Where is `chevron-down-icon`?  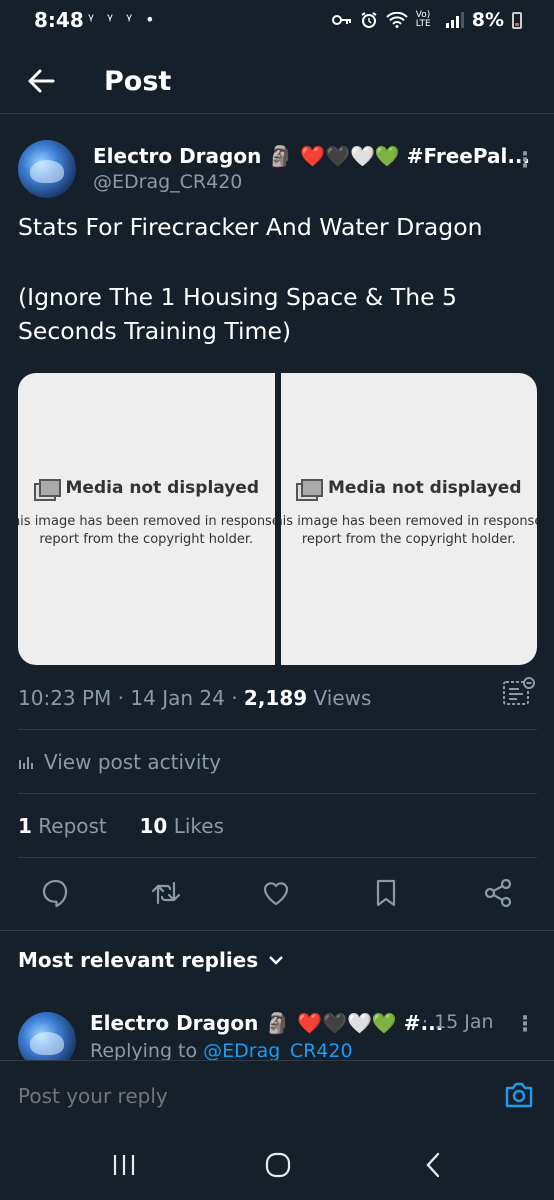 chevron-down-icon is located at coordinates (276, 960).